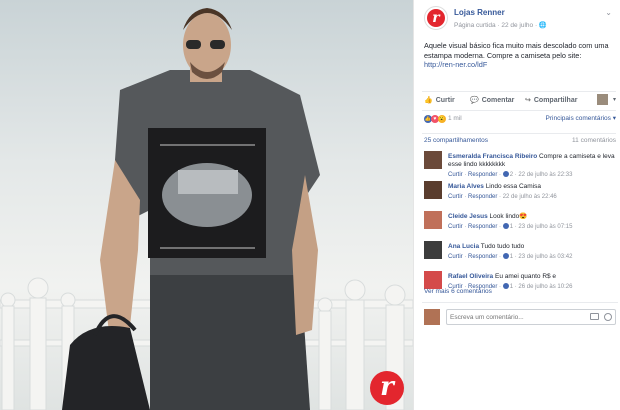 This screenshot has height=410, width=620. What do you see at coordinates (519, 118) in the screenshot?
I see `reactions-row: 👍 ♥ 😮 1 mil Principais comentários ▾` at bounding box center [519, 118].